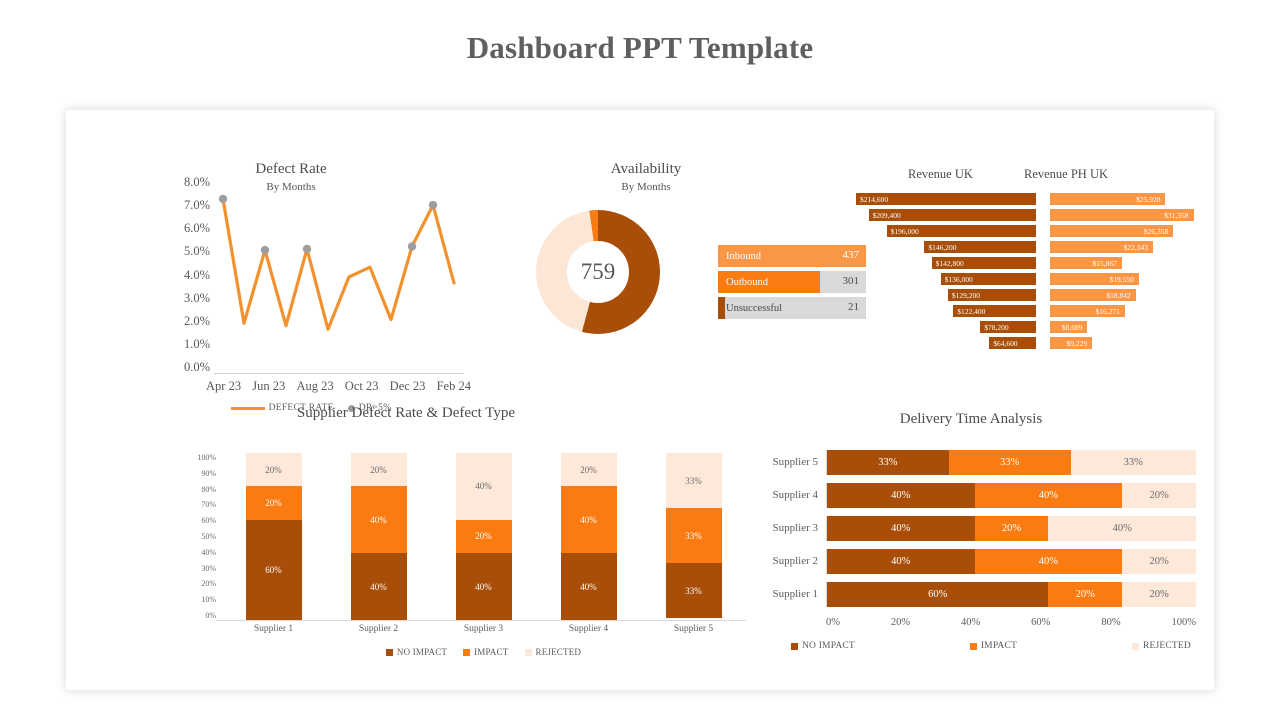 This screenshot has width=1280, height=720. I want to click on funnel-bar: $22,343, so click(1101, 247).